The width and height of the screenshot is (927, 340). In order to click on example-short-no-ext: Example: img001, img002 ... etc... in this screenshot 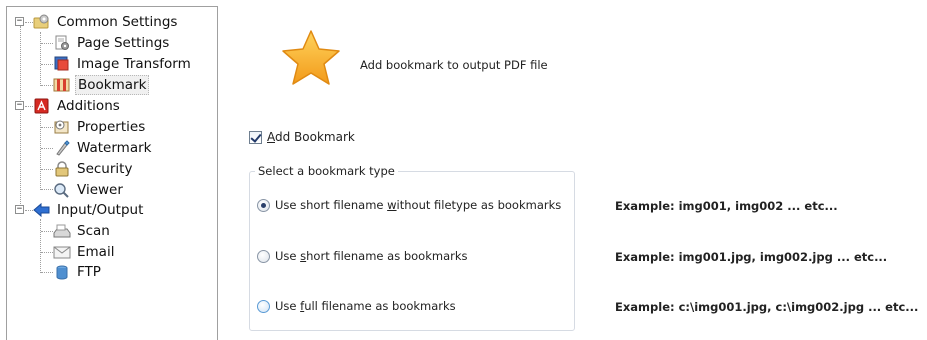, I will do `click(726, 206)`.